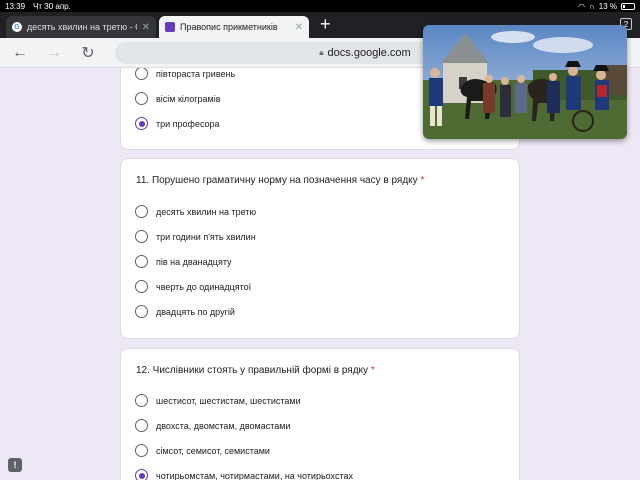  I want to click on option-label: три години п'ять хвилин, so click(206, 236).